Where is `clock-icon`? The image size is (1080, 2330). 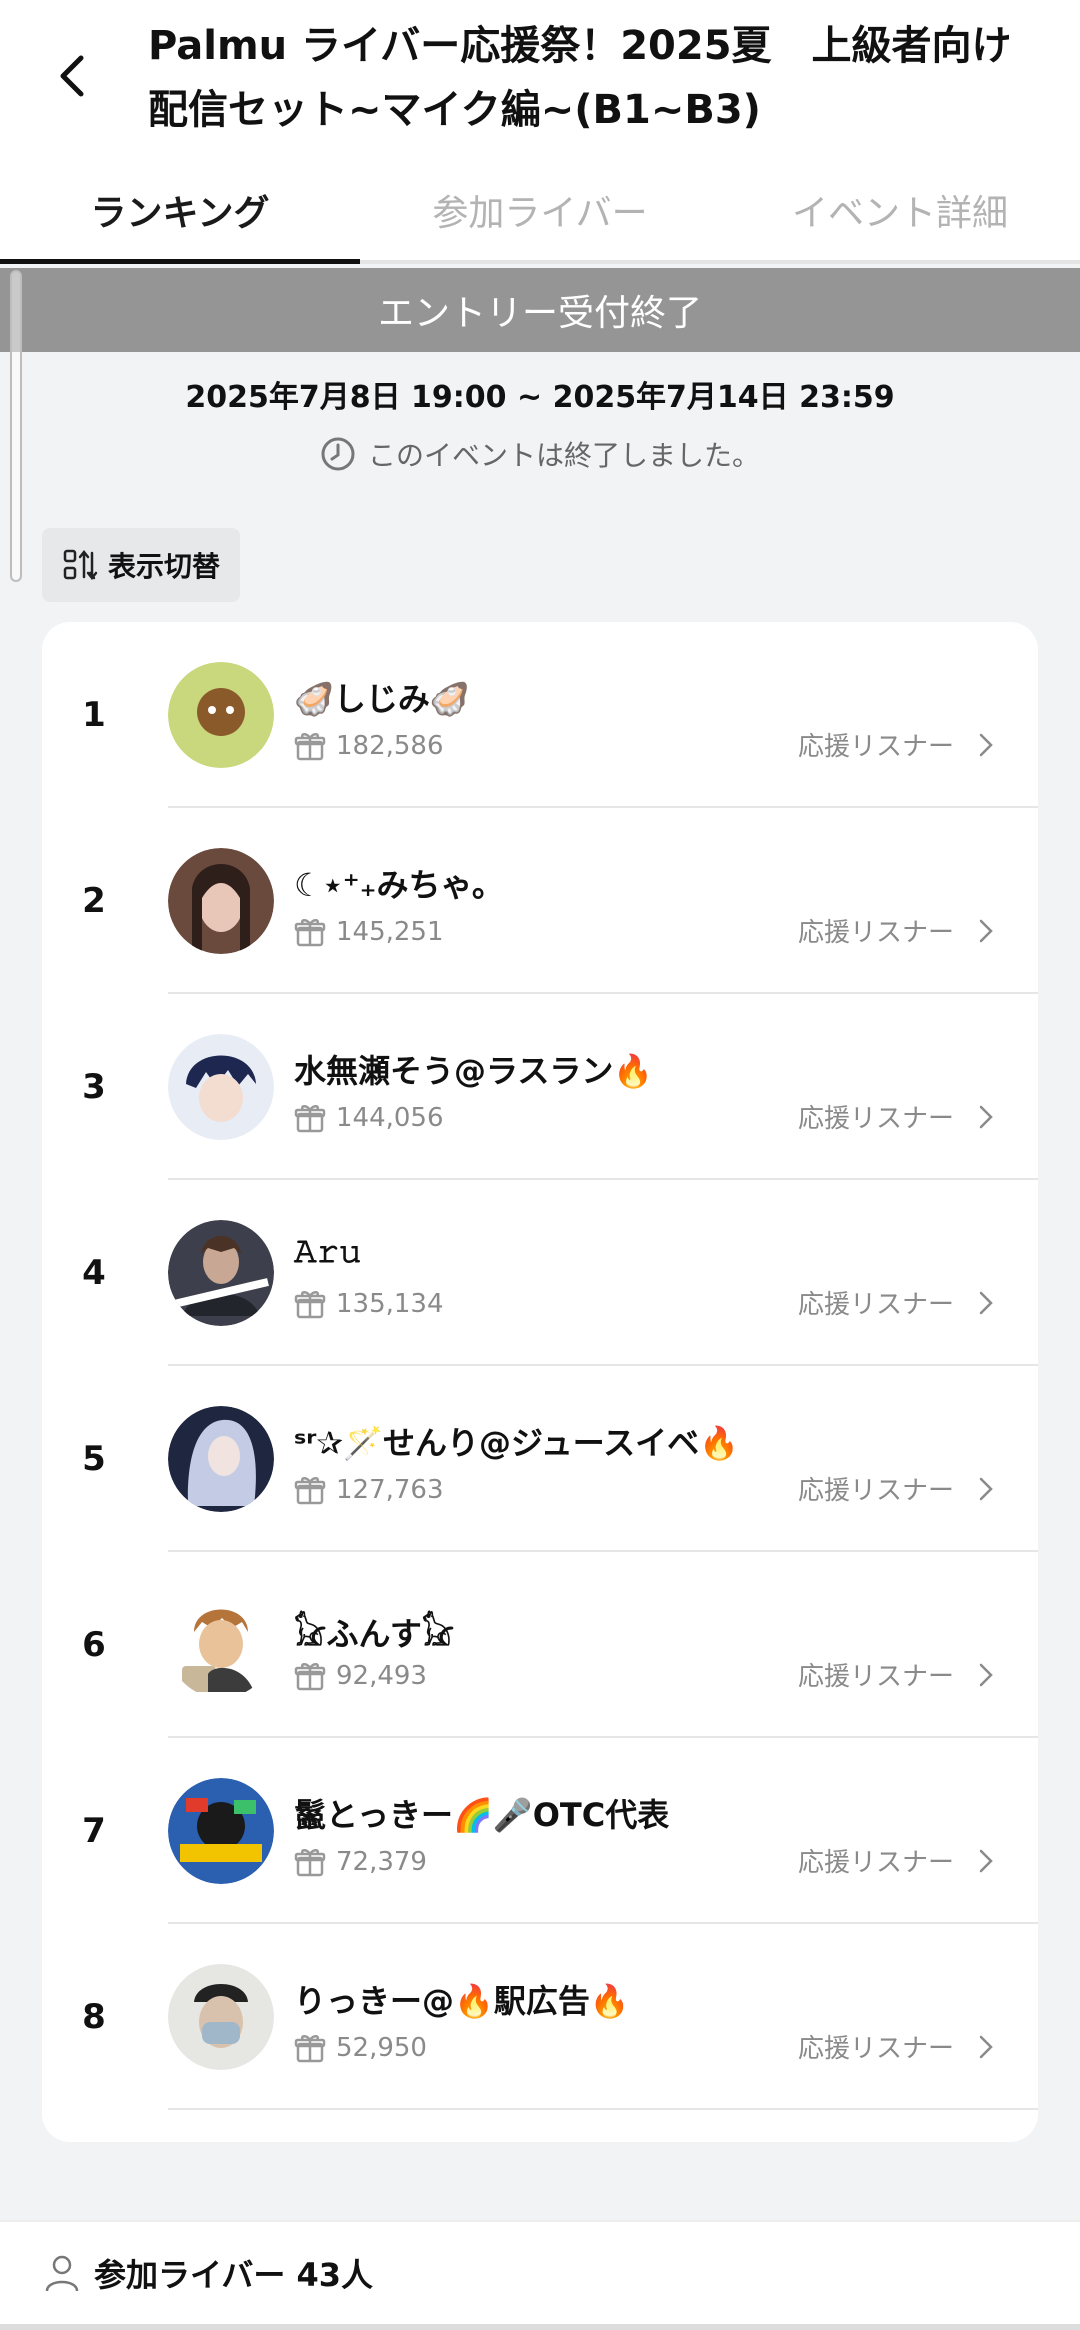
clock-icon is located at coordinates (338, 454).